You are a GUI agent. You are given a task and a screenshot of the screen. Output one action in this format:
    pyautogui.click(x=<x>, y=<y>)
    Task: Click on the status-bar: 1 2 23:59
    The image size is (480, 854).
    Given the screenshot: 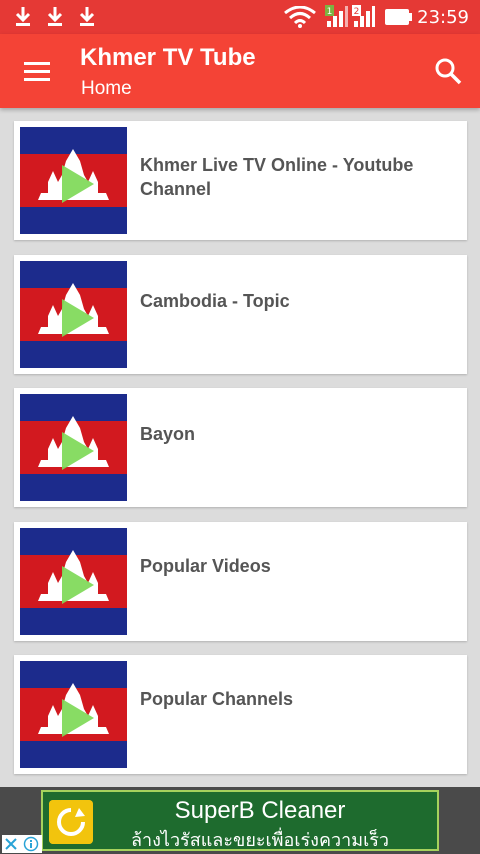 What is the action you would take?
    pyautogui.click(x=240, y=17)
    